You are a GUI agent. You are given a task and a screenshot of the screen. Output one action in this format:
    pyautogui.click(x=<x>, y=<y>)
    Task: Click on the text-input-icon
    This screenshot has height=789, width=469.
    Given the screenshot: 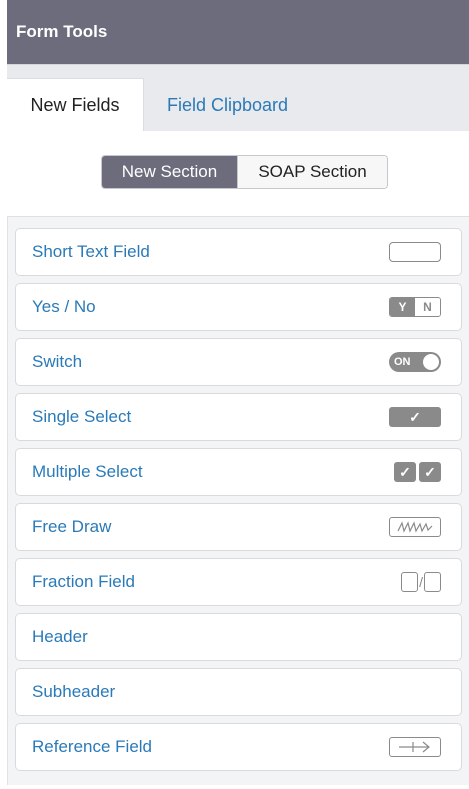 What is the action you would take?
    pyautogui.click(x=415, y=252)
    